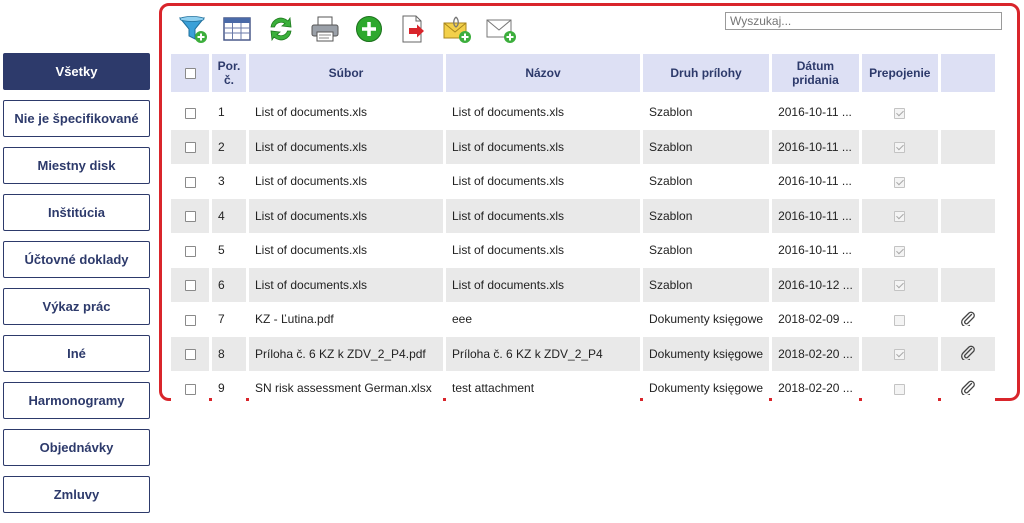  Describe the element at coordinates (76, 71) in the screenshot. I see `category-all-button: Všetky` at that location.